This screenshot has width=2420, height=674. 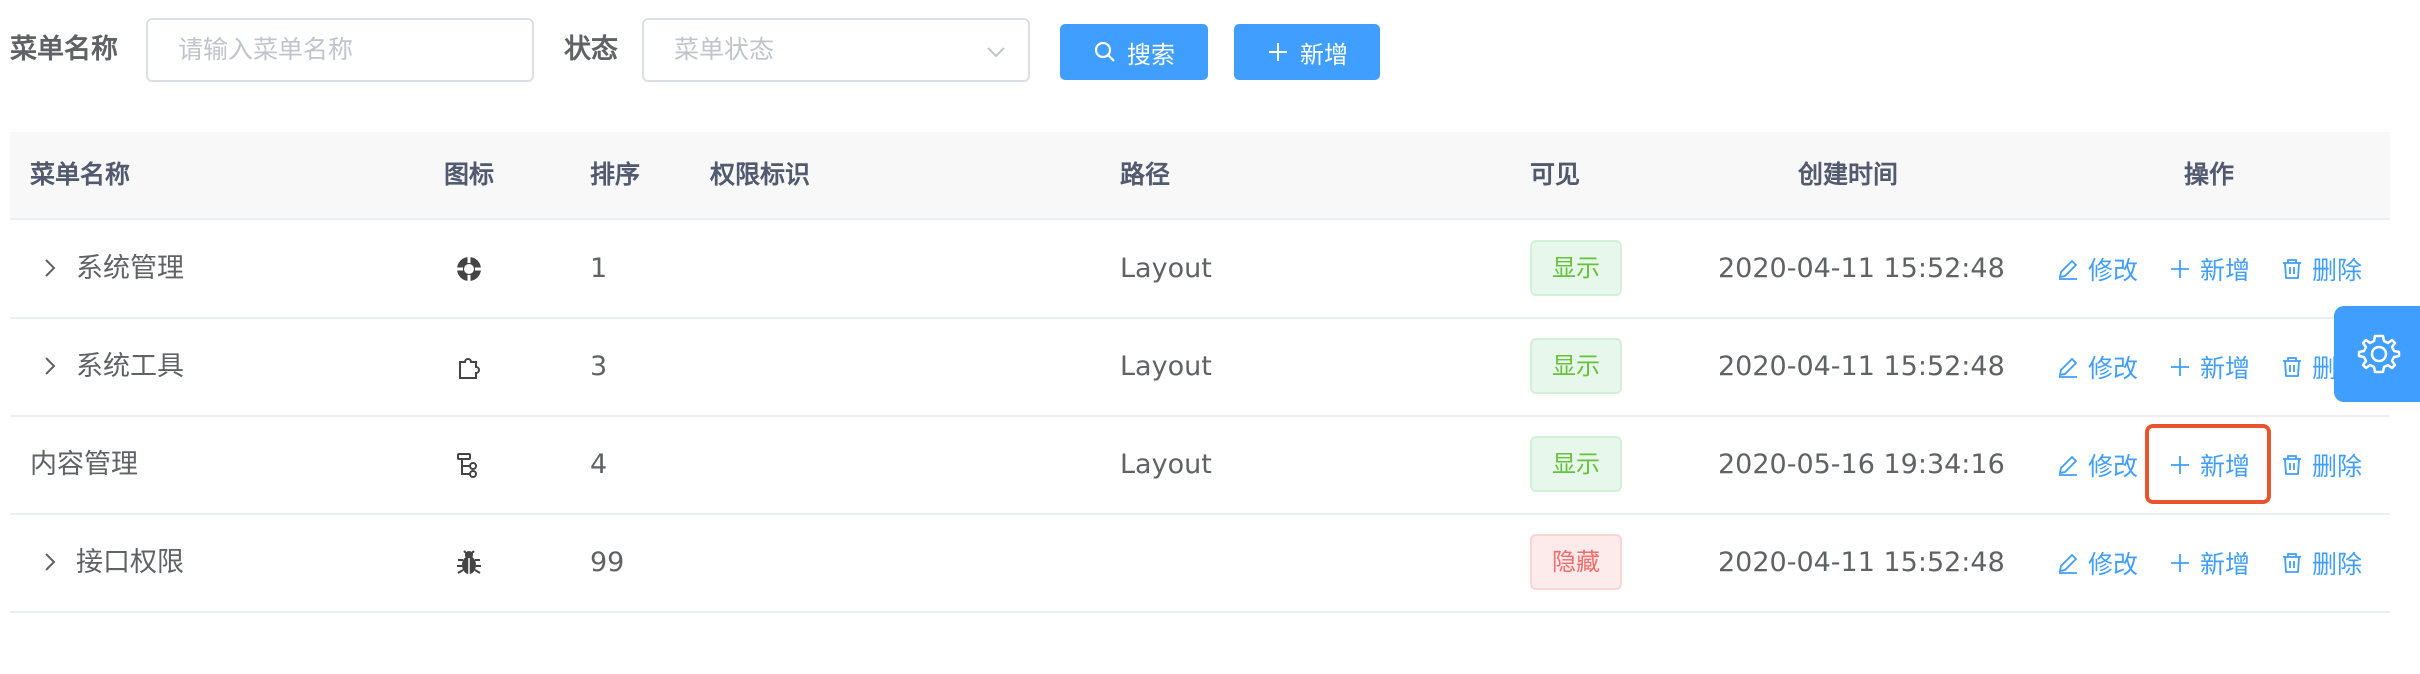 What do you see at coordinates (760, 174) in the screenshot?
I see `col-header-perms: 权限标识` at bounding box center [760, 174].